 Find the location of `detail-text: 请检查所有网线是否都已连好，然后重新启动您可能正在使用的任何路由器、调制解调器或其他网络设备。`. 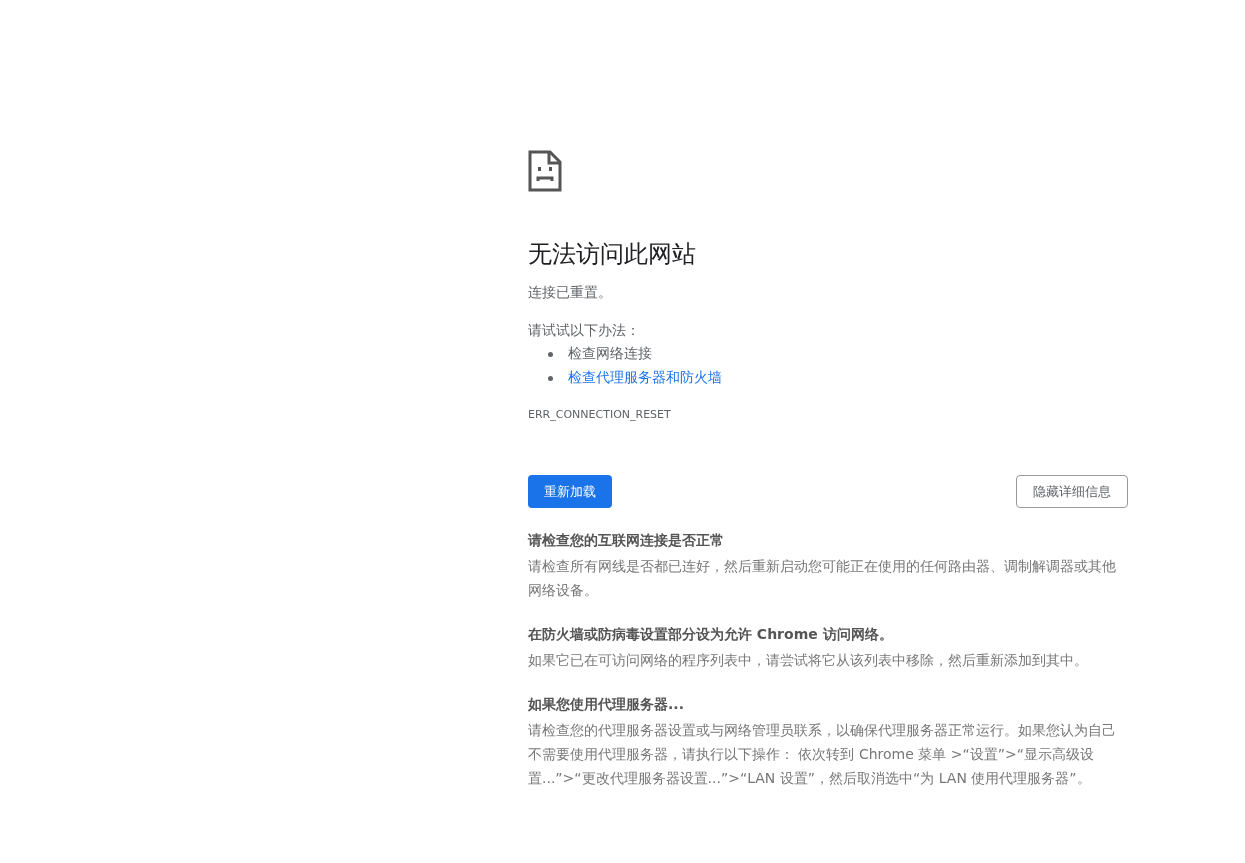

detail-text: 请检查所有网线是否都已连好，然后重新启动您可能正在使用的任何路由器、调制解调器或其他网络设备。 is located at coordinates (822, 578).